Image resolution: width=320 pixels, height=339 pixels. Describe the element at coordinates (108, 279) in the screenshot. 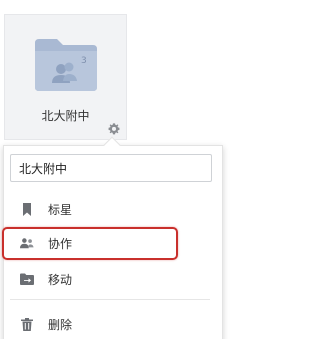

I see `menu-item-move: 移动` at that location.